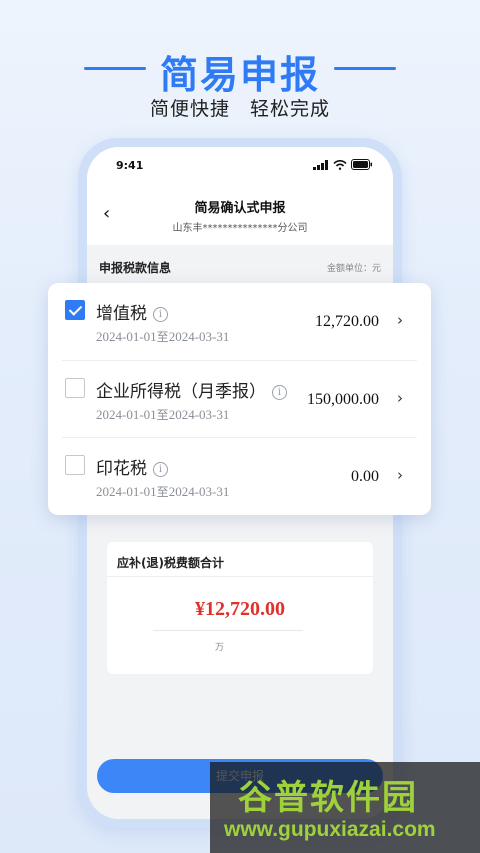  Describe the element at coordinates (353, 269) in the screenshot. I see `amount-unit-label: 金额单位：元` at that location.